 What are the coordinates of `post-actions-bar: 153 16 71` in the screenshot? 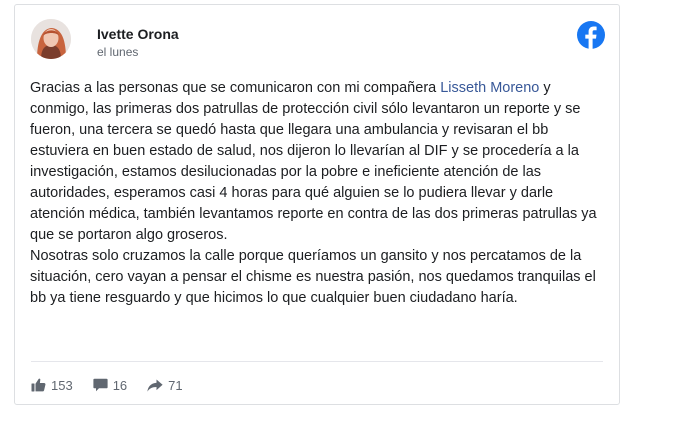 It's located at (117, 385).